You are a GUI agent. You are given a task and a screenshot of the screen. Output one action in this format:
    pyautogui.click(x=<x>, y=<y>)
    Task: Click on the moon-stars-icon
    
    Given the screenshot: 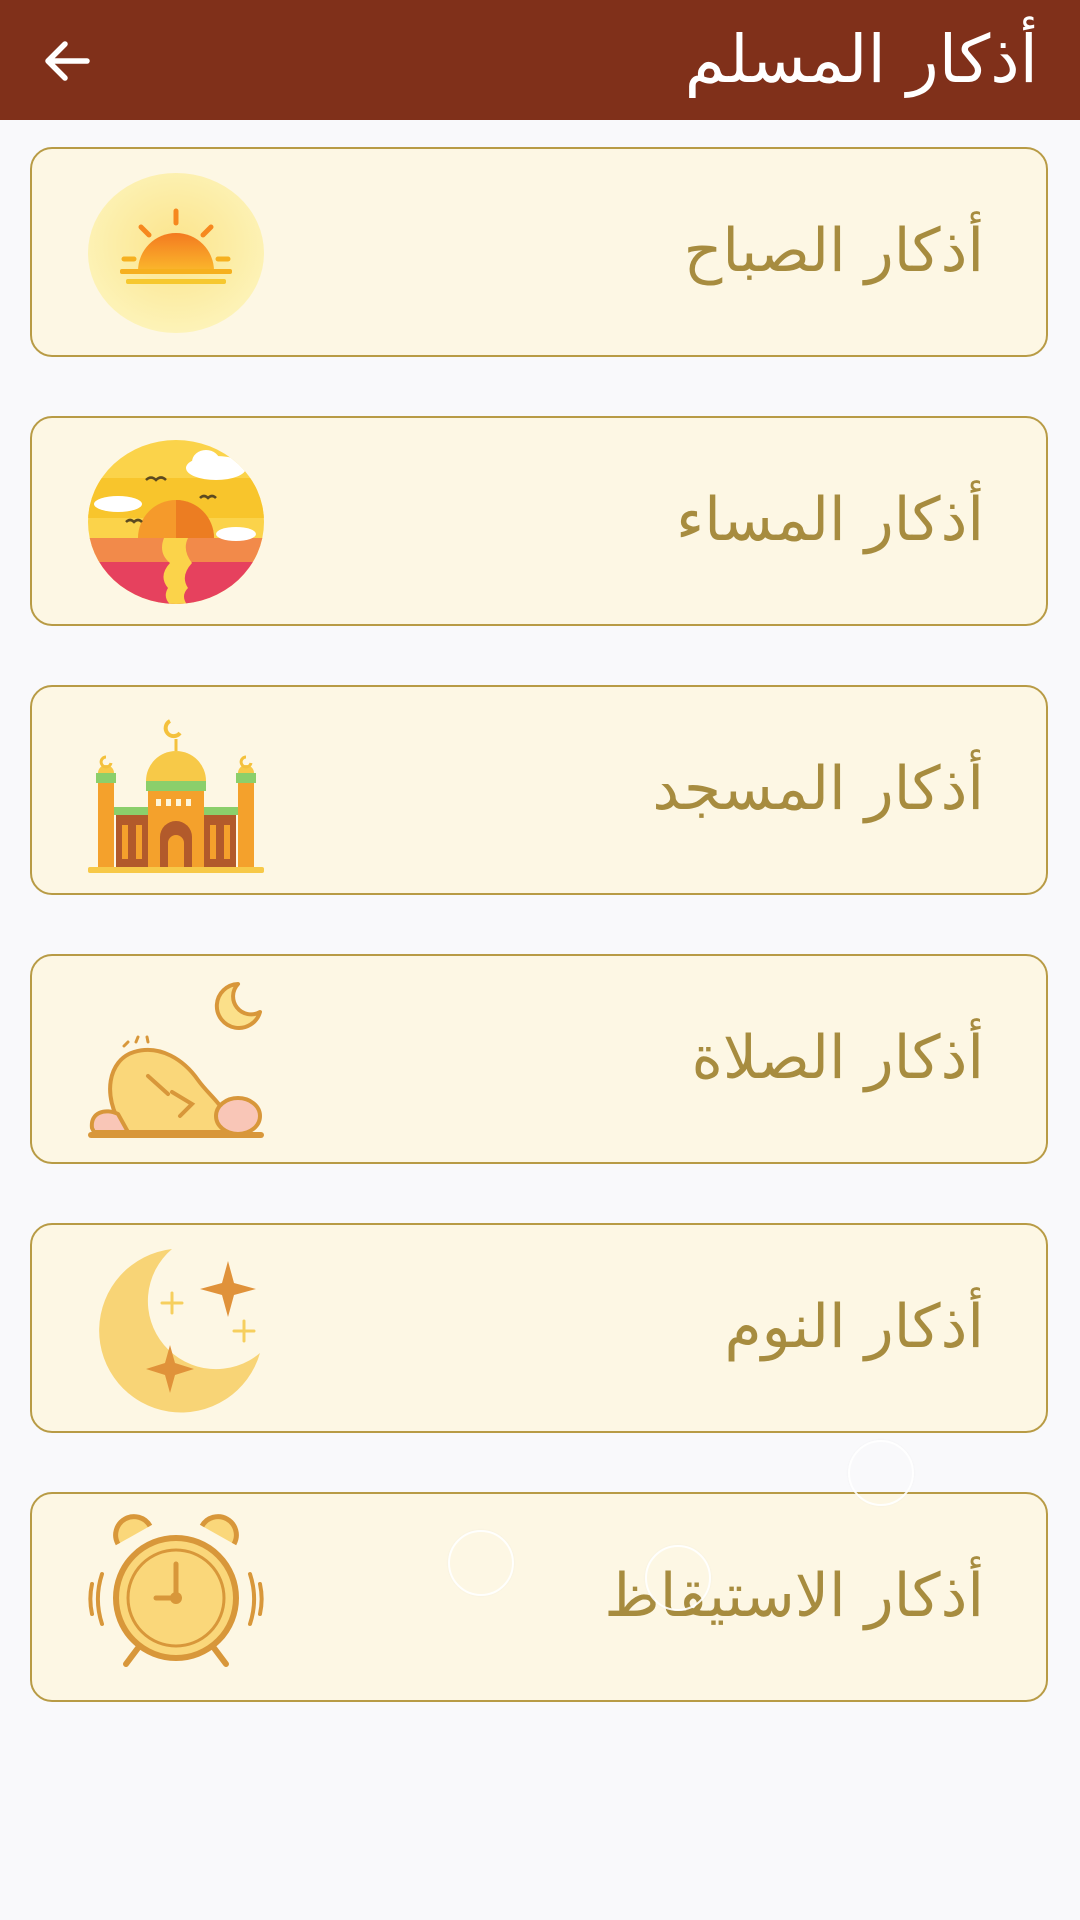 What is the action you would take?
    pyautogui.click(x=176, y=1329)
    